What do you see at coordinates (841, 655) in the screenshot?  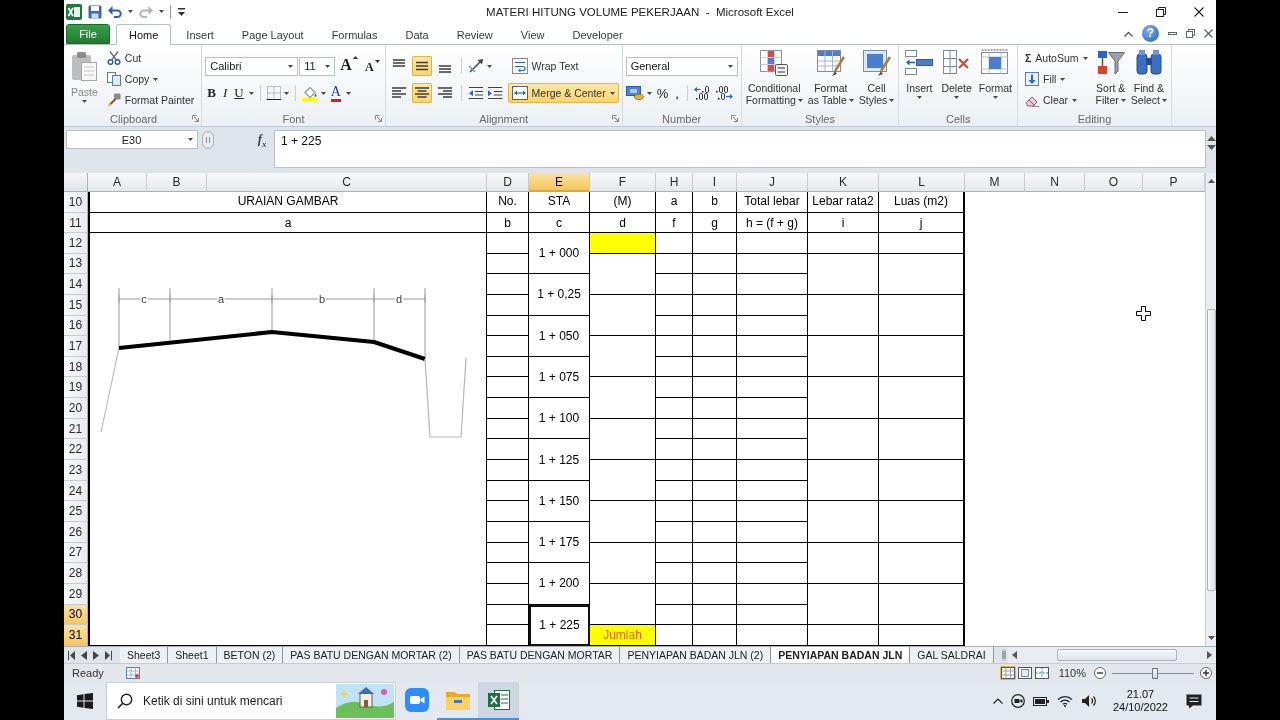 I see `sheet-tab: PENYIAPAN BADAN JLN` at bounding box center [841, 655].